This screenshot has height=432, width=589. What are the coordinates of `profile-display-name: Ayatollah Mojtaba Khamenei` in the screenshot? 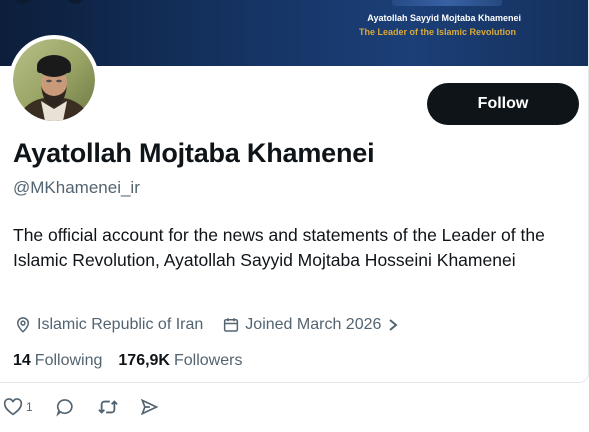 It's located at (194, 153).